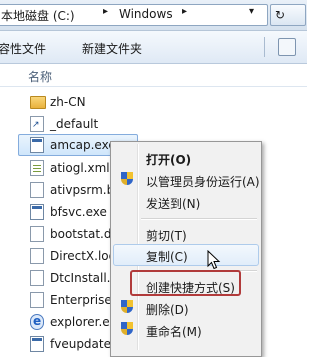 The width and height of the screenshot is (320, 357). What do you see at coordinates (185, 283) in the screenshot?
I see `annotation-highlight-box` at bounding box center [185, 283].